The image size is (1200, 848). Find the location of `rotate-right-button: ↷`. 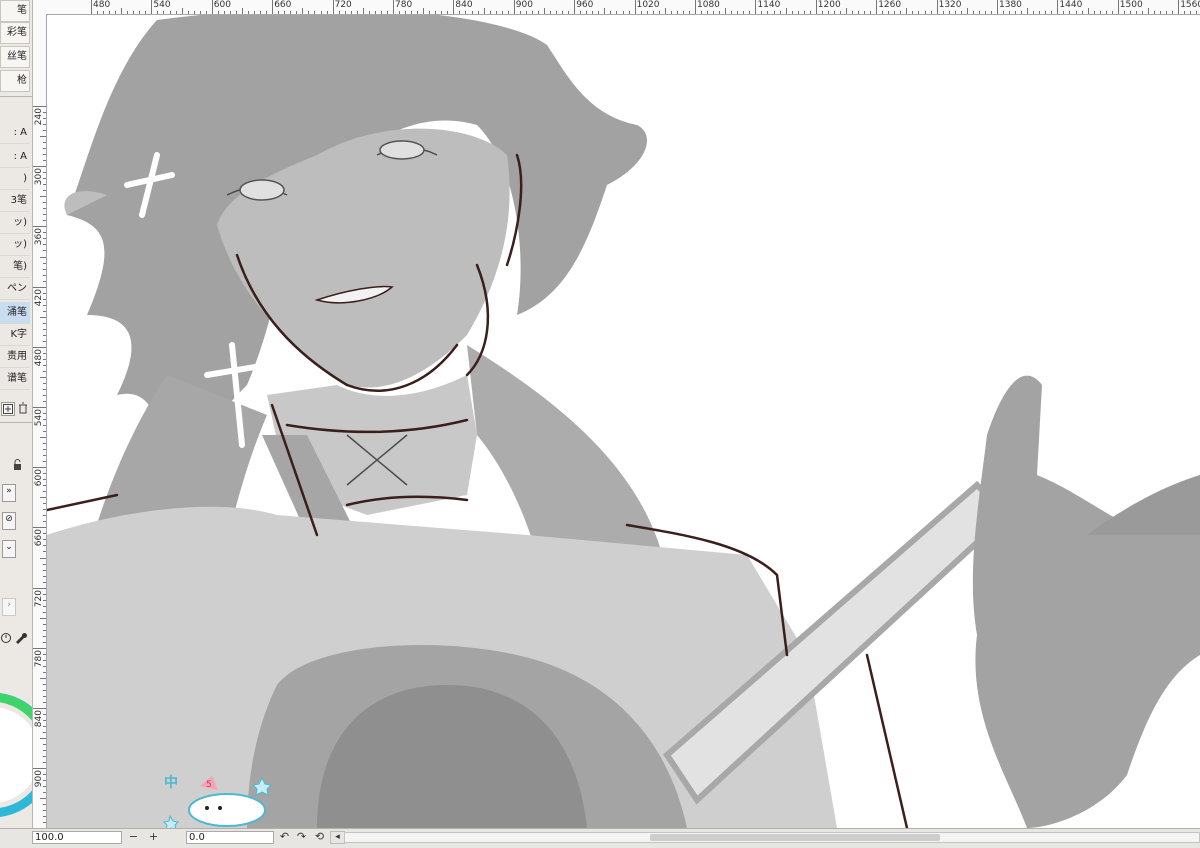

rotate-right-button: ↷ is located at coordinates (301, 837).